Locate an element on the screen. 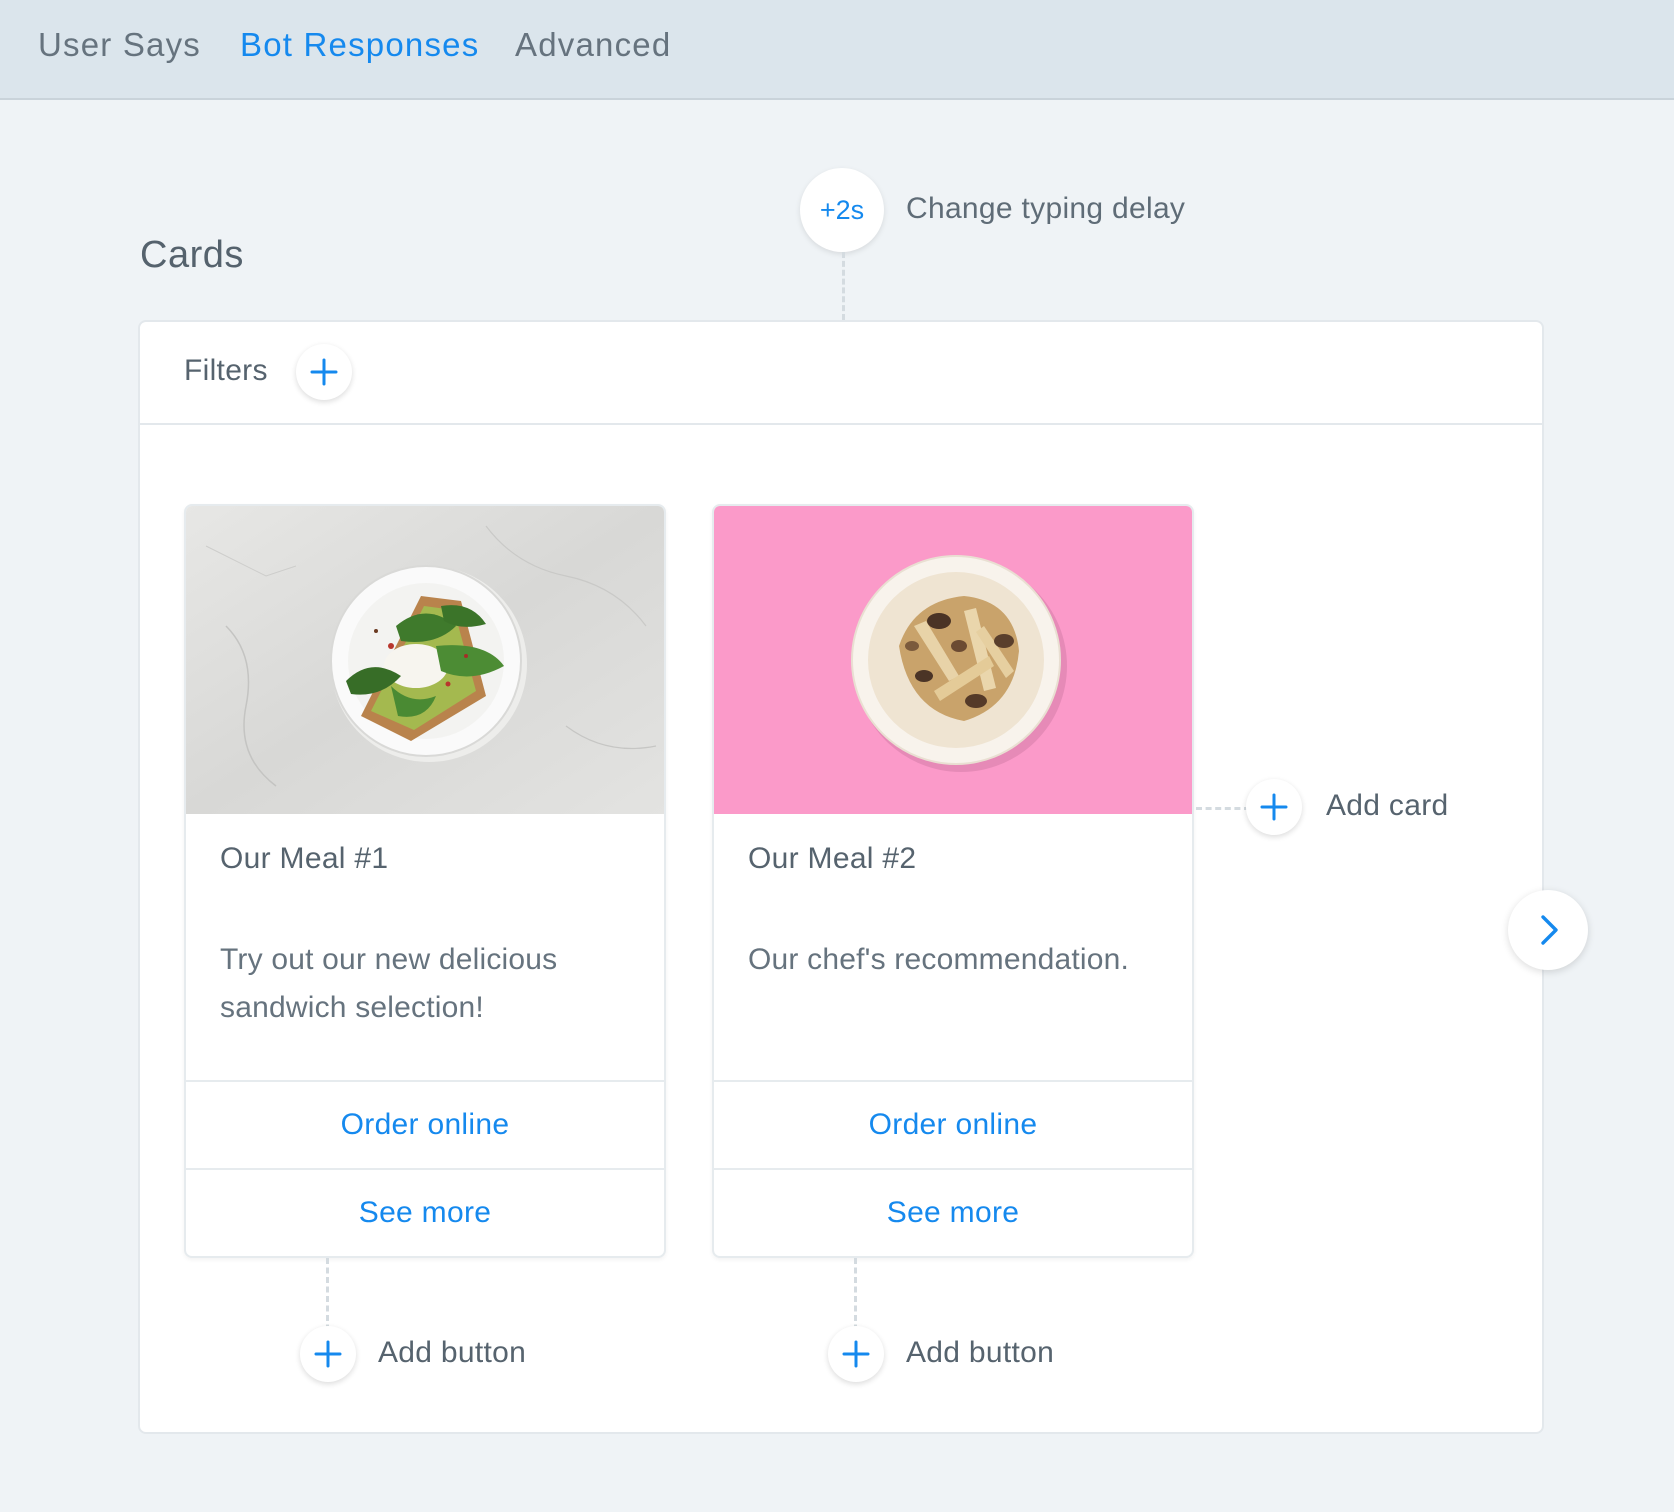 The image size is (1674, 1512). section-title: Cards is located at coordinates (192, 255).